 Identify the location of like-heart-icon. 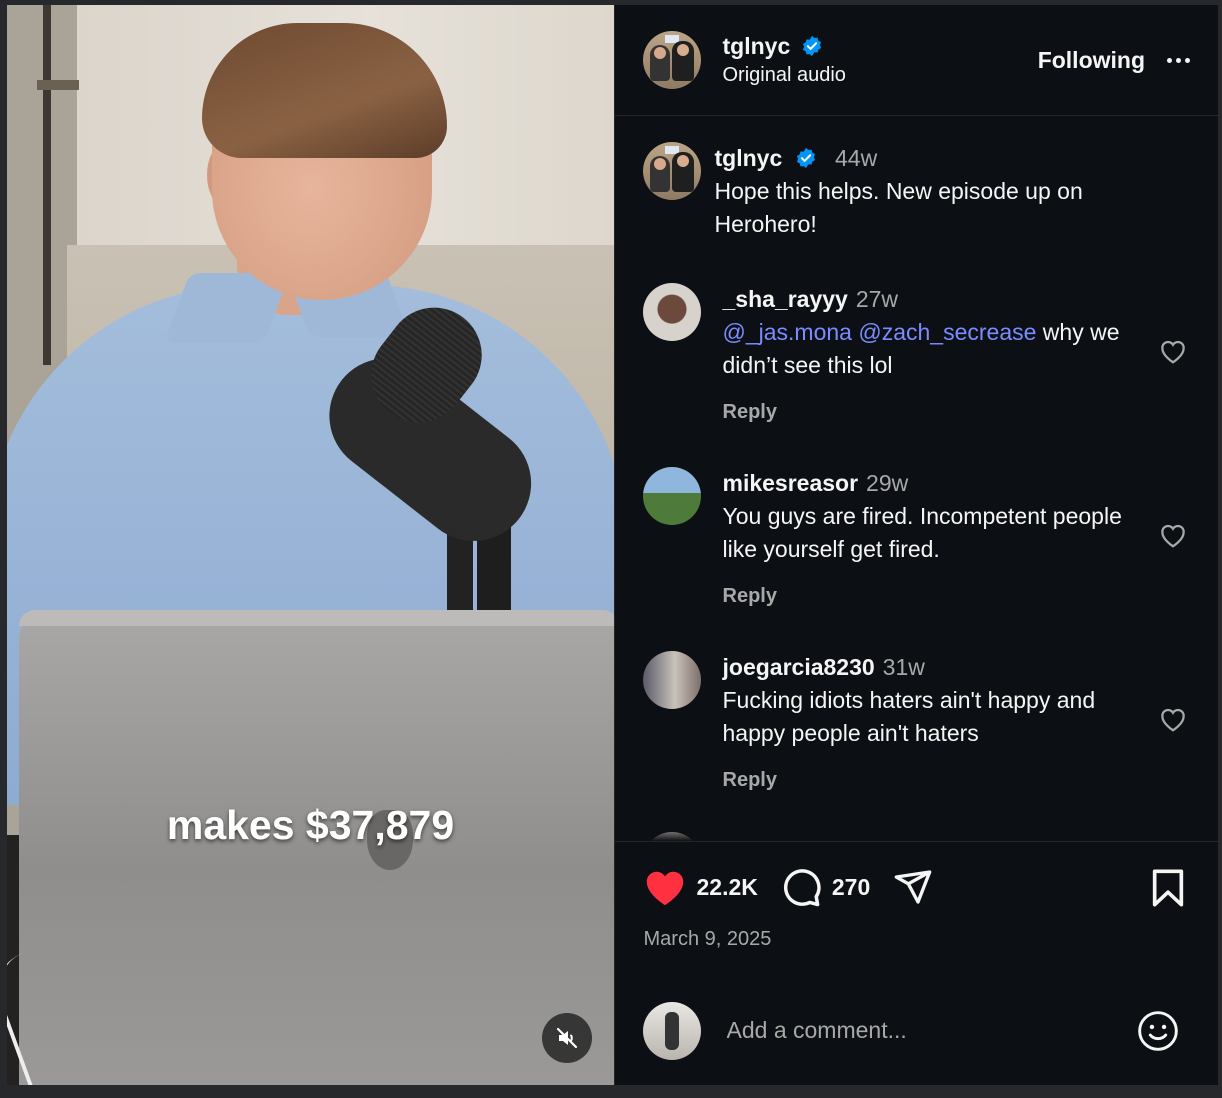
(665, 887).